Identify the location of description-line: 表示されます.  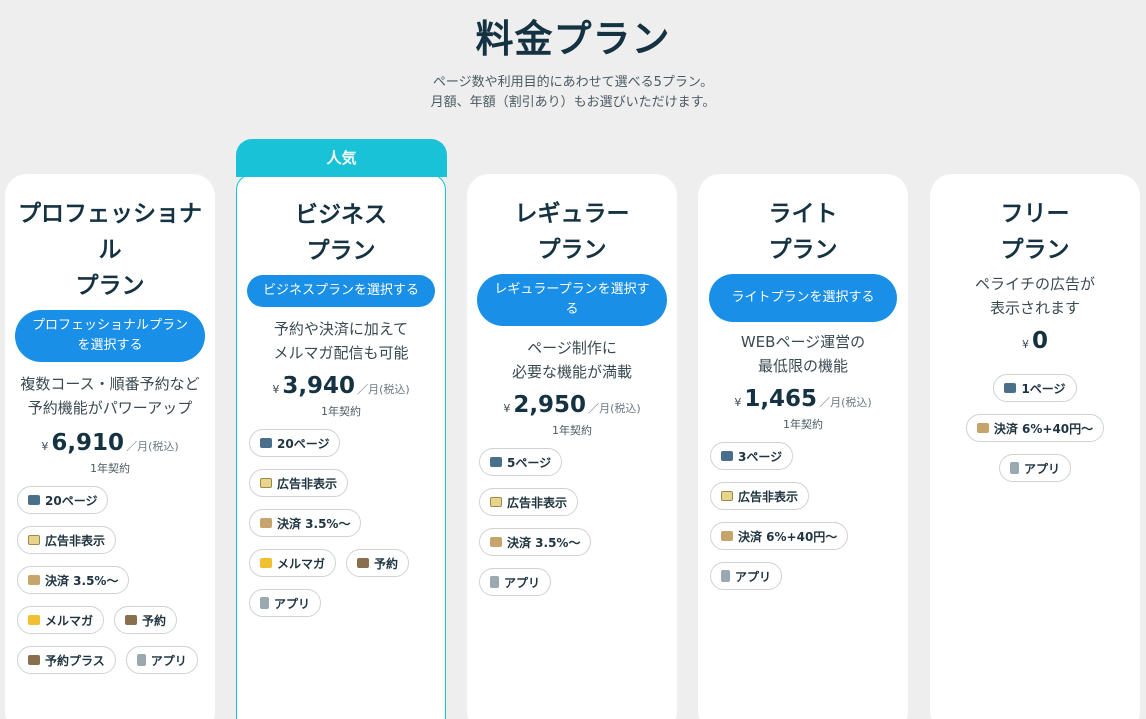
(1034, 308).